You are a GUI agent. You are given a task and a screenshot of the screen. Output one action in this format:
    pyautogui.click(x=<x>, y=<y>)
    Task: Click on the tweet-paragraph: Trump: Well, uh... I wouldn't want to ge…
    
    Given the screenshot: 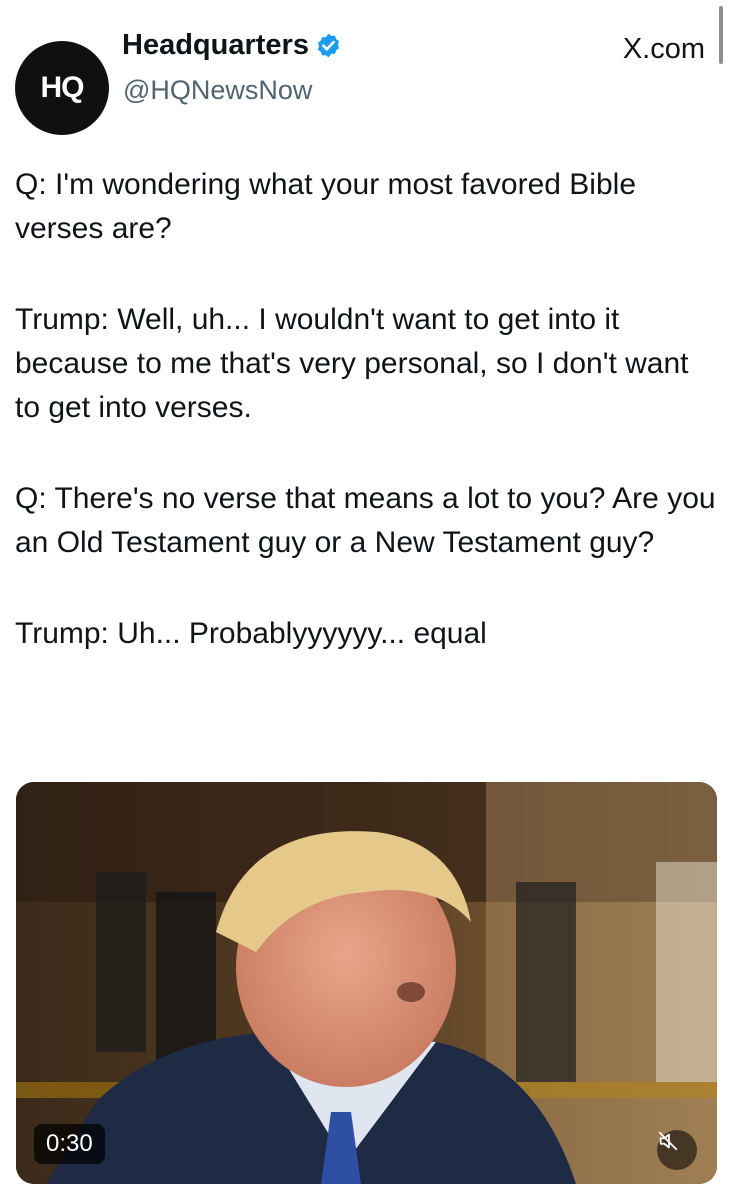 What is the action you would take?
    pyautogui.click(x=352, y=363)
    